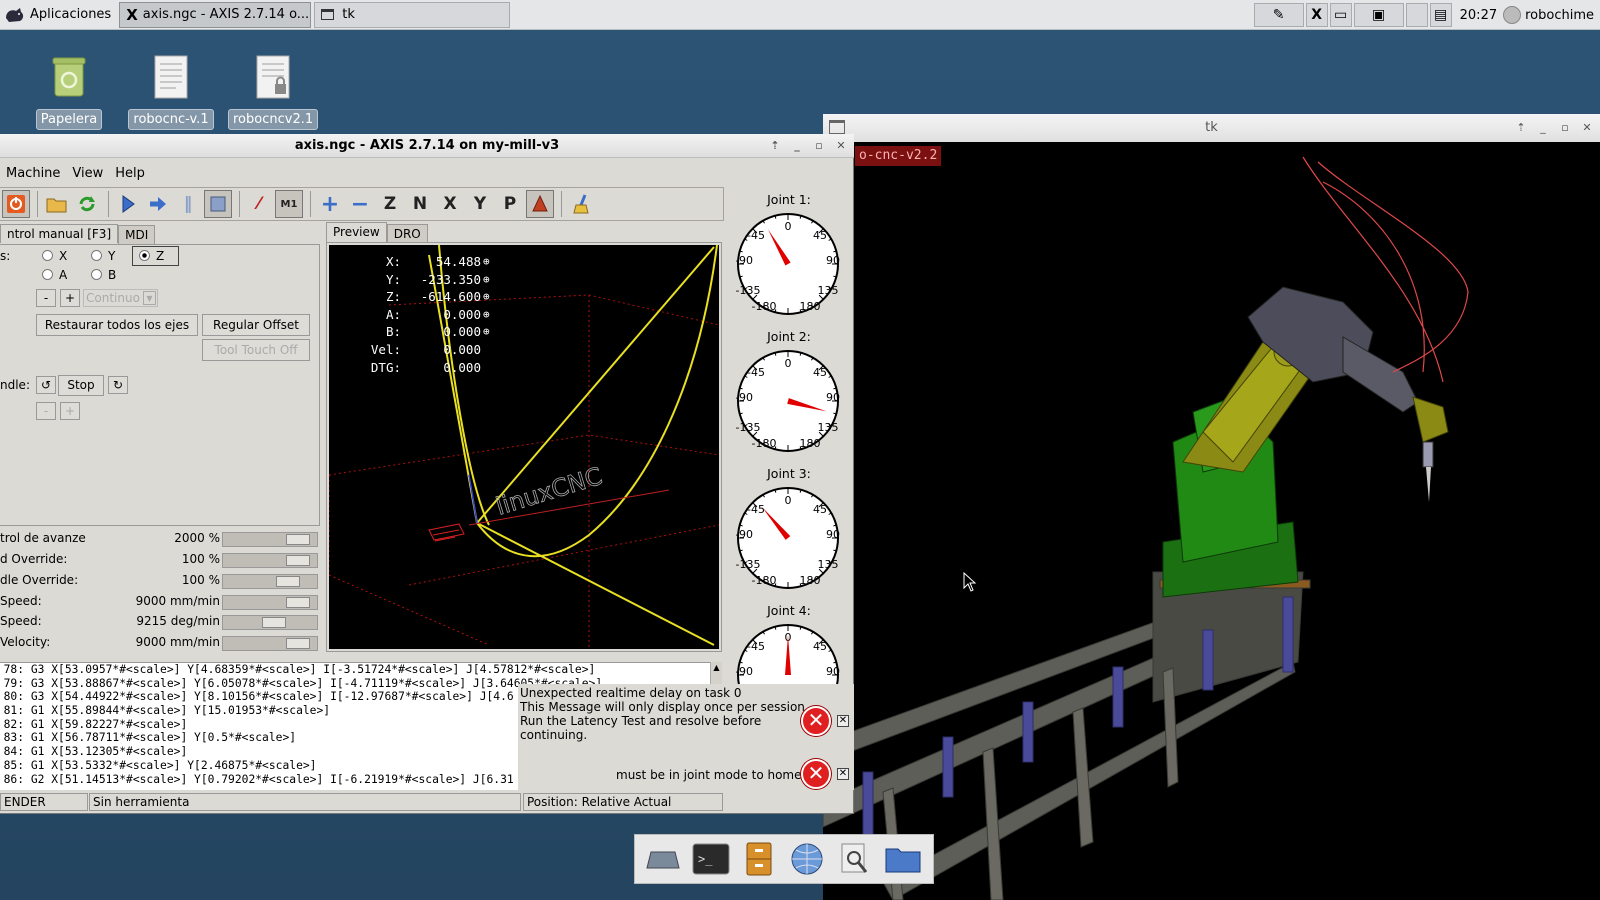  I want to click on tk-titlebar: tk ⇡ _ ▫ ✕, so click(1211, 128).